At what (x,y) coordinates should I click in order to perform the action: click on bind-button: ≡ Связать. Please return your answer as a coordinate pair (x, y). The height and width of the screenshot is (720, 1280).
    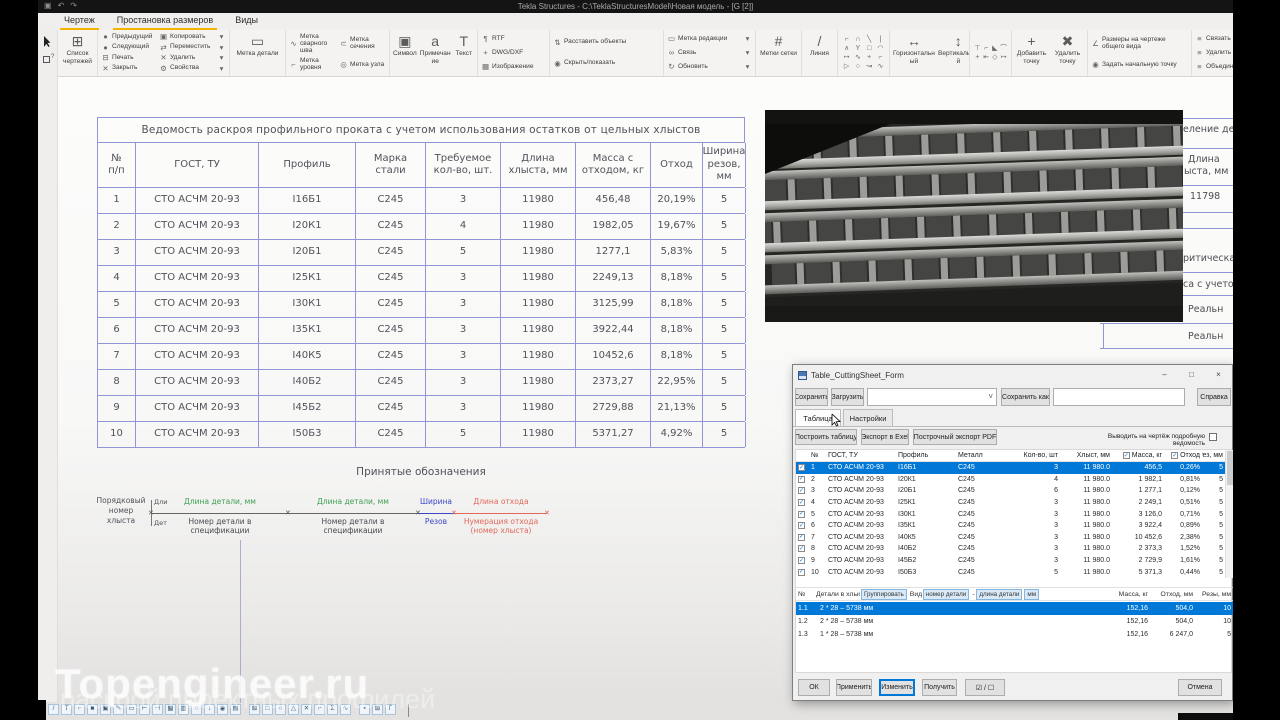
    Looking at the image, I should click on (1214, 39).